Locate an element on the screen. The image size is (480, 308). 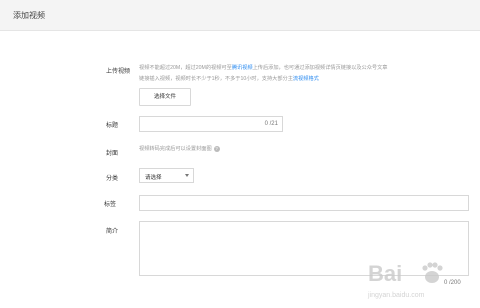
watermark-text: Bai is located at coordinates (385, 273).